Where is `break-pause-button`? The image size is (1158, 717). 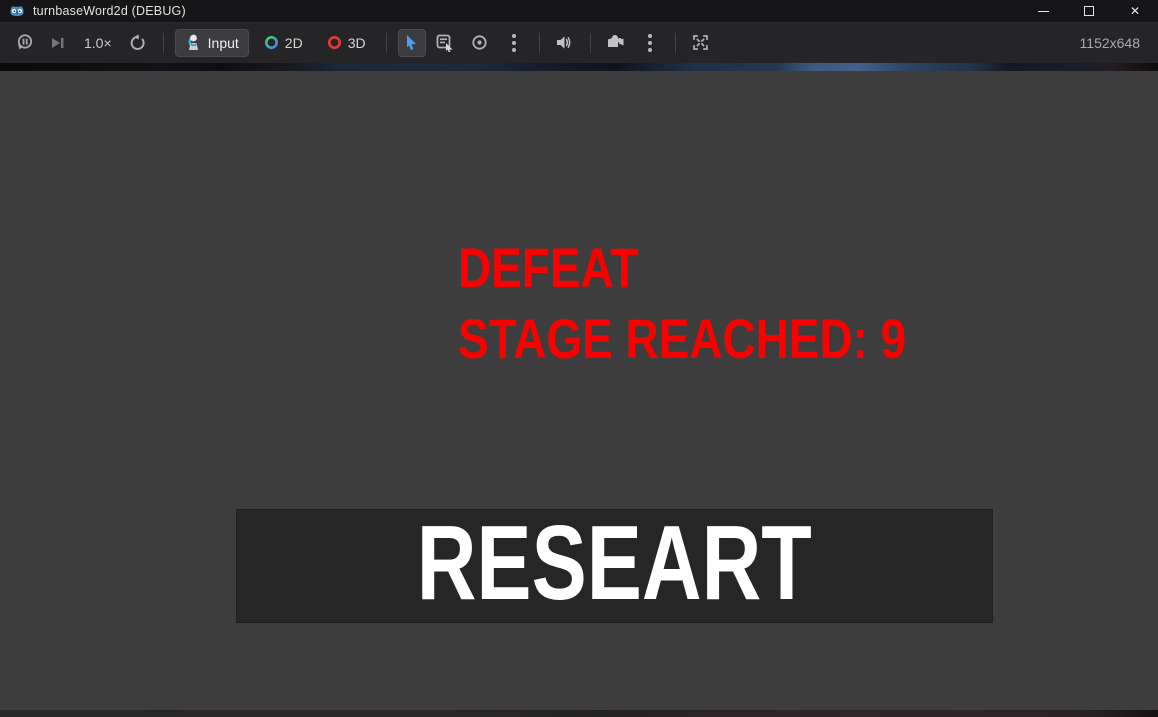
break-pause-button is located at coordinates (24, 43).